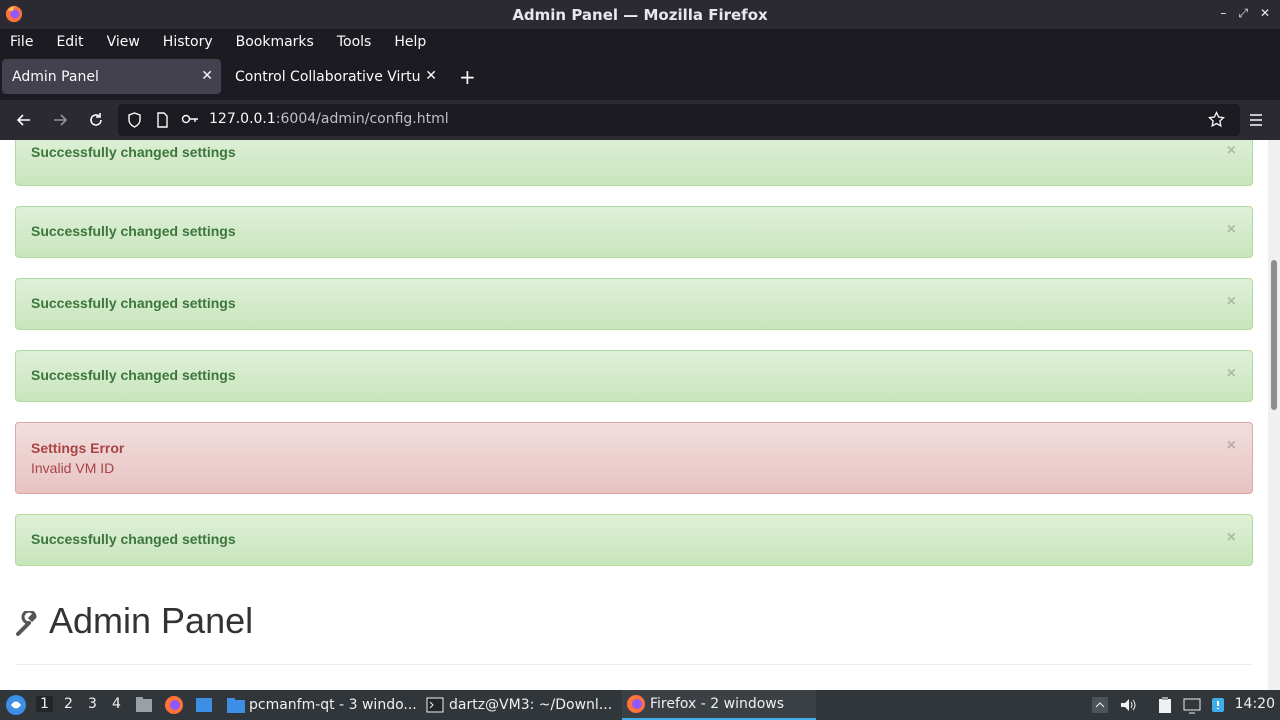 Image resolution: width=1280 pixels, height=720 pixels. I want to click on wrench-icon, so click(26, 623).